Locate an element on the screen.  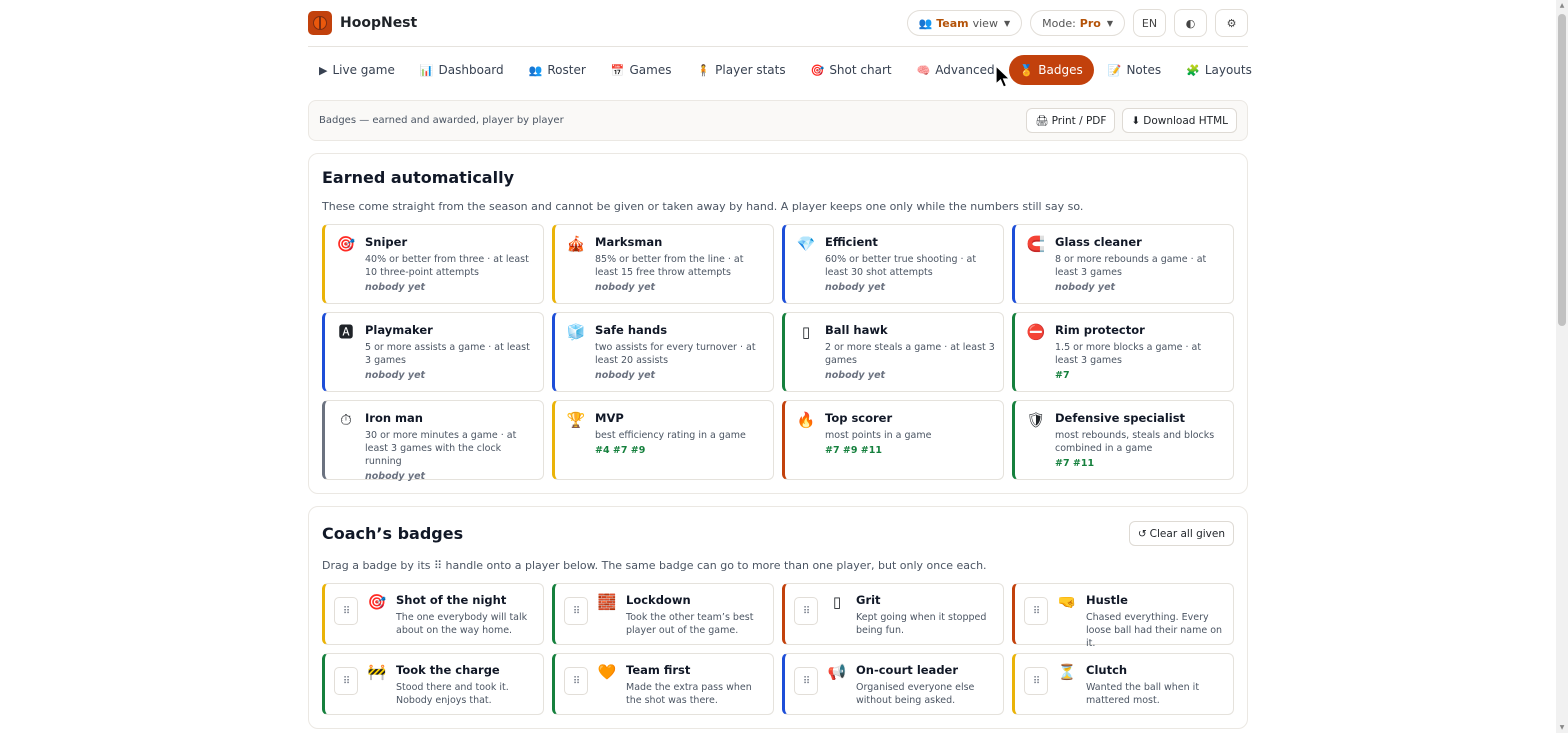
mode-value: Pro is located at coordinates (1090, 23).